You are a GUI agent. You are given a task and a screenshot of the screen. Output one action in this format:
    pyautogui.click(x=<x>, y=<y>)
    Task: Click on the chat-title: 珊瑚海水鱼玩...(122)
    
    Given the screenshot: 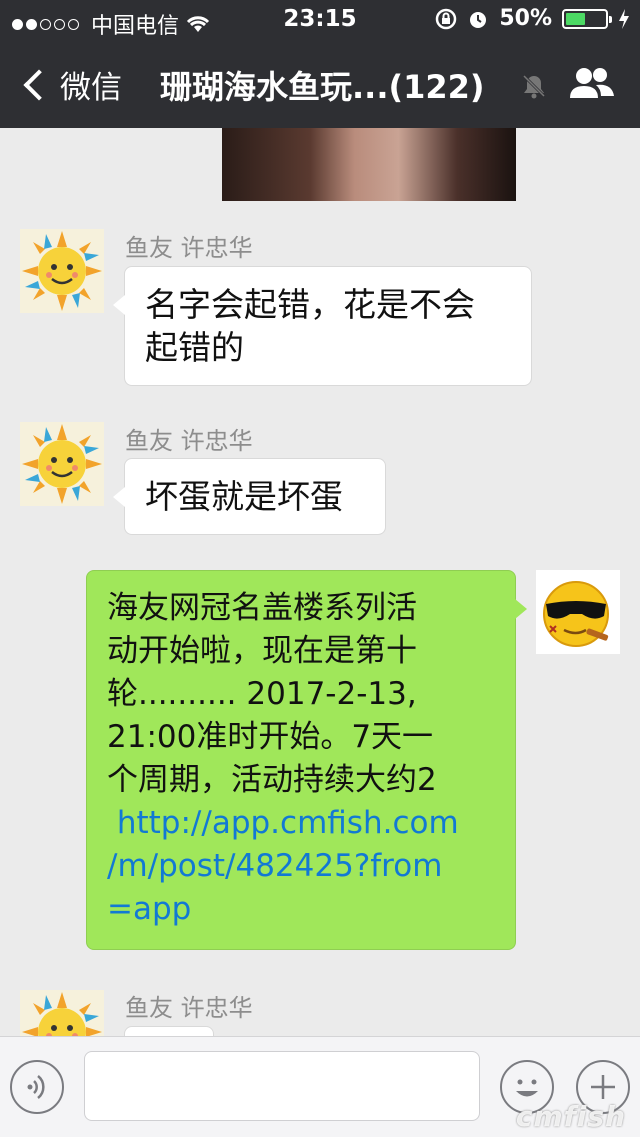 What is the action you would take?
    pyautogui.click(x=322, y=87)
    